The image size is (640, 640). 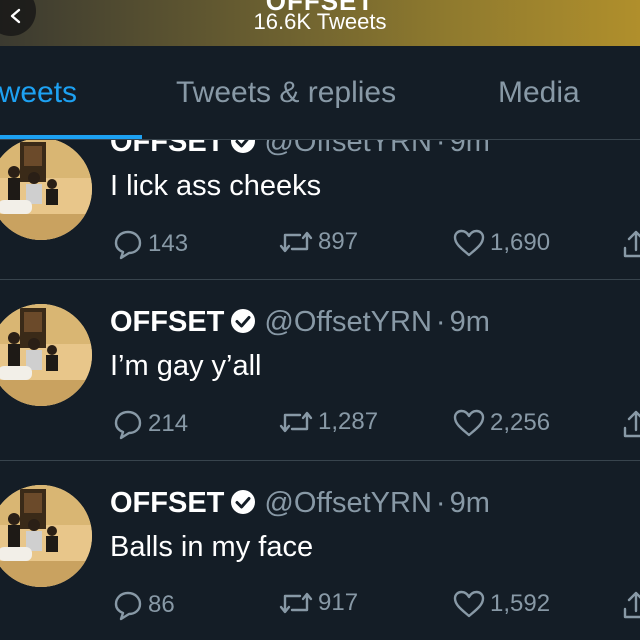 I want to click on reply-button: 143, so click(x=150, y=244).